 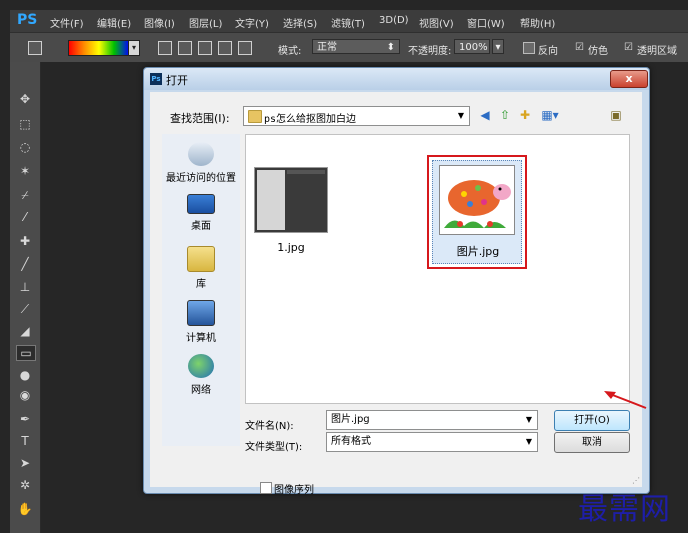 What do you see at coordinates (432, 442) in the screenshot?
I see `filetype-select: 所有格式 ▼` at bounding box center [432, 442].